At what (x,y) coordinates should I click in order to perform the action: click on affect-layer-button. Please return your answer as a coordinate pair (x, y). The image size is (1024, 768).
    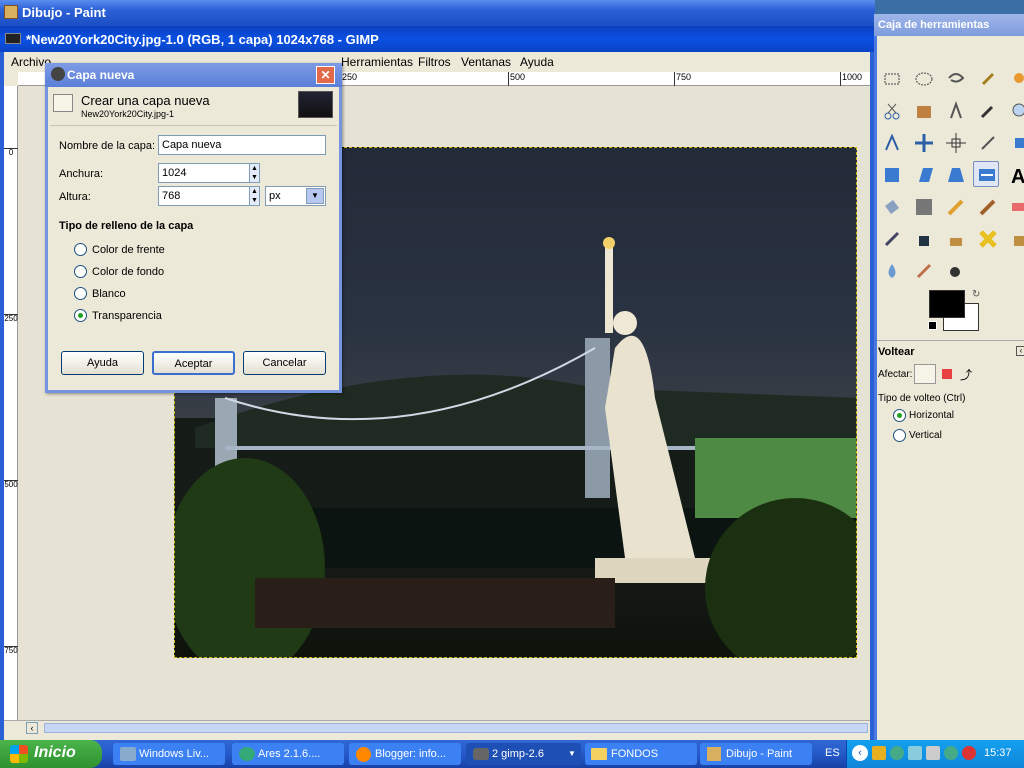
    Looking at the image, I should click on (925, 374).